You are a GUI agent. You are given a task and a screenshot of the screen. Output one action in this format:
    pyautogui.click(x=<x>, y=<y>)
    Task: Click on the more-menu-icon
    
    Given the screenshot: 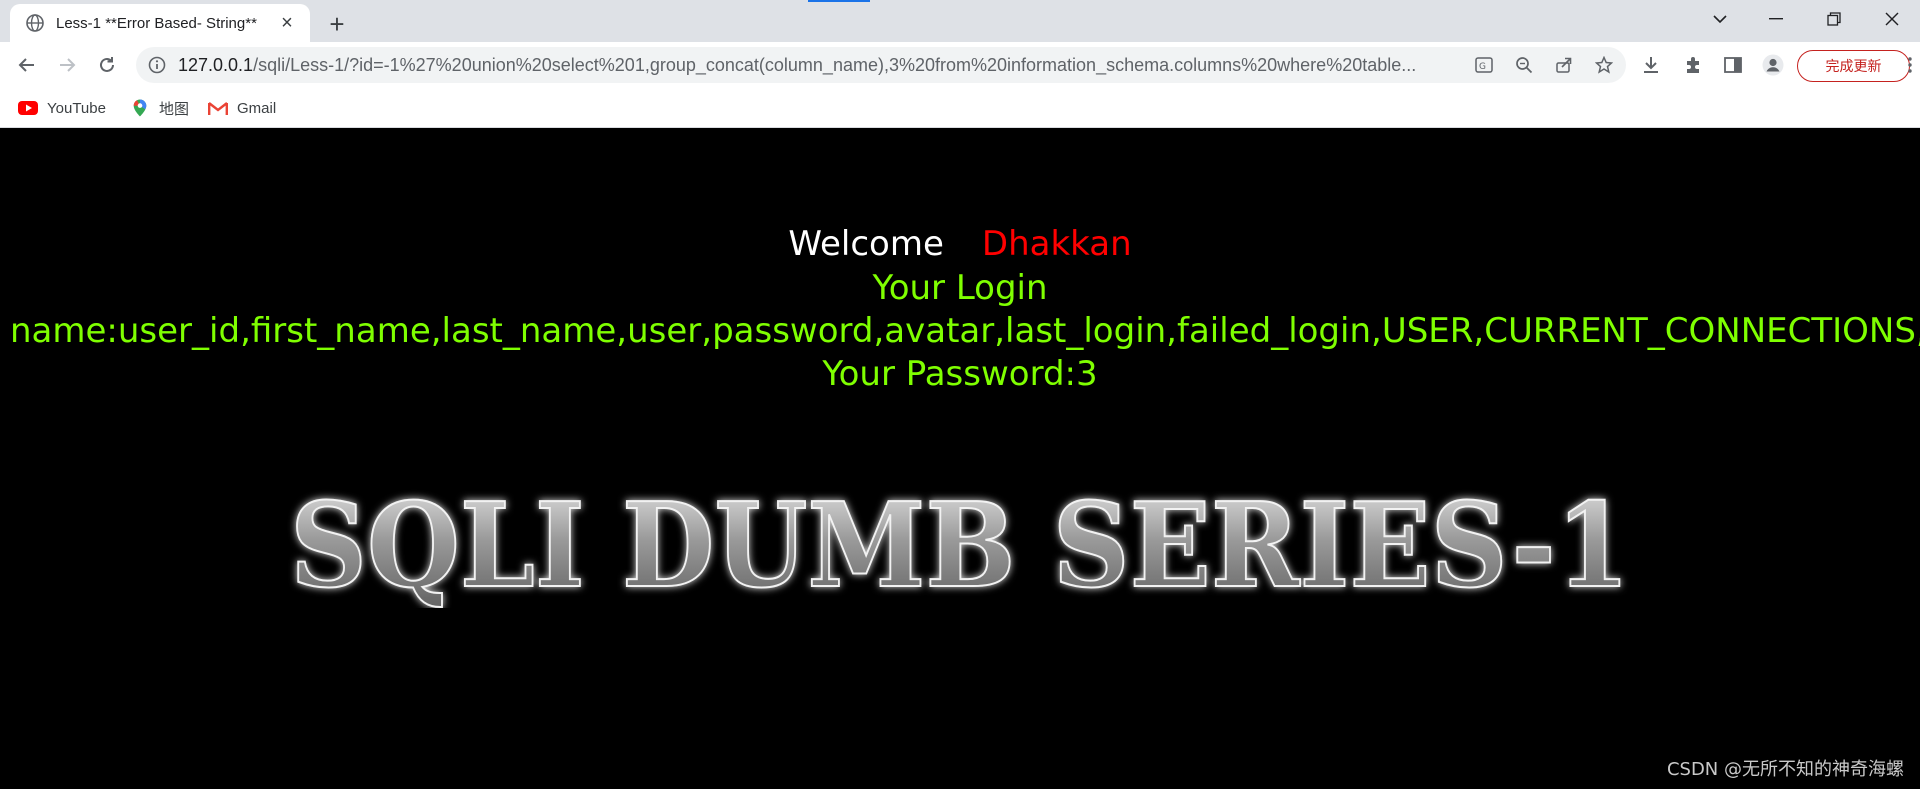 What is the action you would take?
    pyautogui.click(x=1910, y=65)
    